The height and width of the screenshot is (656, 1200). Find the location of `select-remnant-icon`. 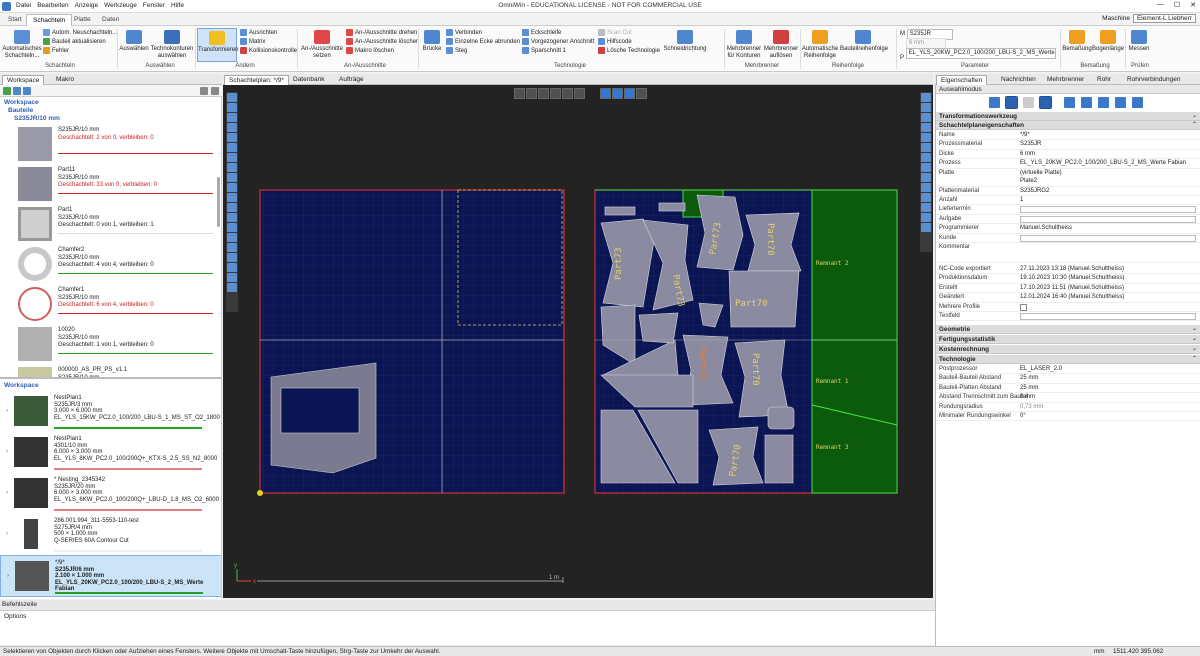

select-remnant-icon is located at coordinates (1103, 102).